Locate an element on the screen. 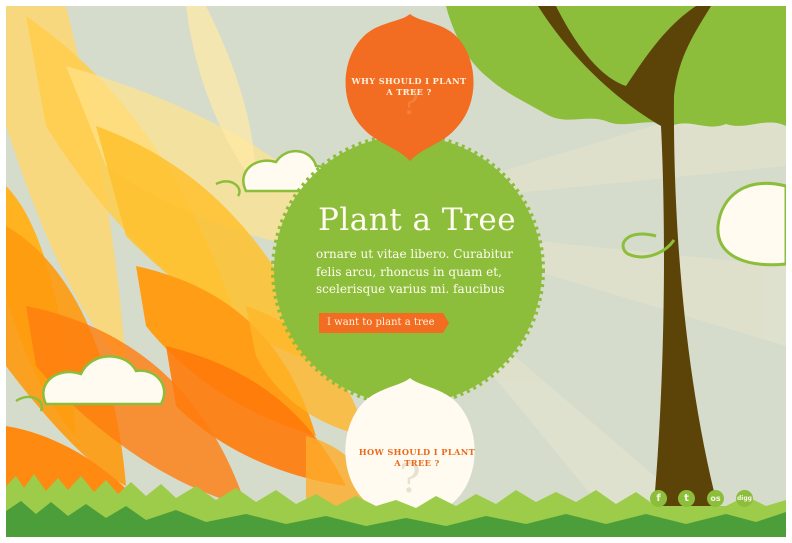  facebook-icon: f is located at coordinates (658, 498).